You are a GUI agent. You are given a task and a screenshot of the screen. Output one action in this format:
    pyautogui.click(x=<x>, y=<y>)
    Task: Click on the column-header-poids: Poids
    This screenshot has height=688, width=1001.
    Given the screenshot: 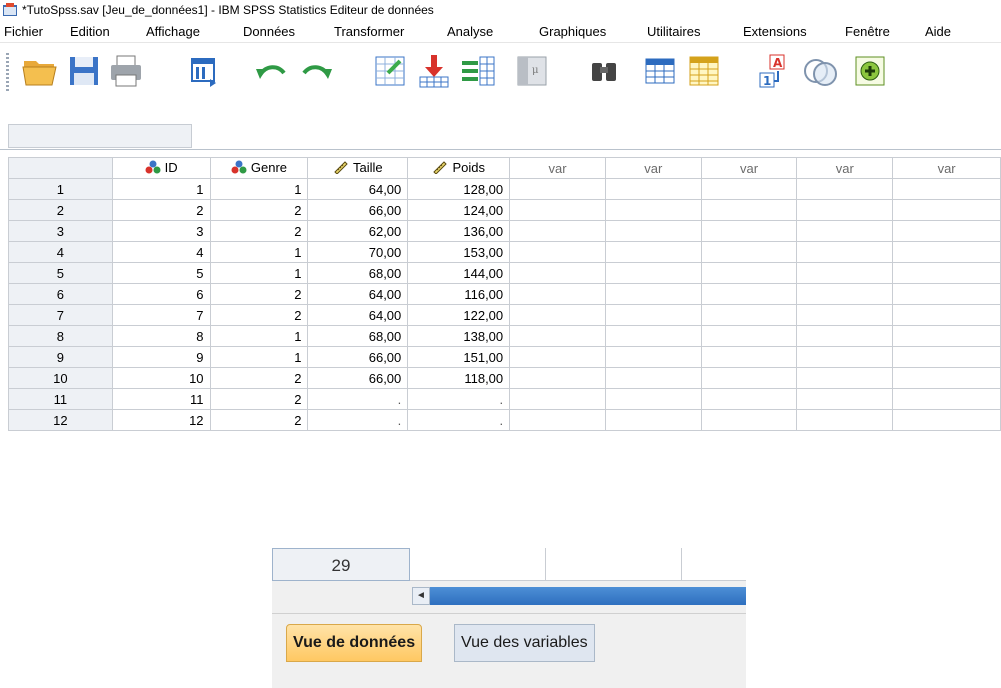 What is the action you would take?
    pyautogui.click(x=459, y=168)
    